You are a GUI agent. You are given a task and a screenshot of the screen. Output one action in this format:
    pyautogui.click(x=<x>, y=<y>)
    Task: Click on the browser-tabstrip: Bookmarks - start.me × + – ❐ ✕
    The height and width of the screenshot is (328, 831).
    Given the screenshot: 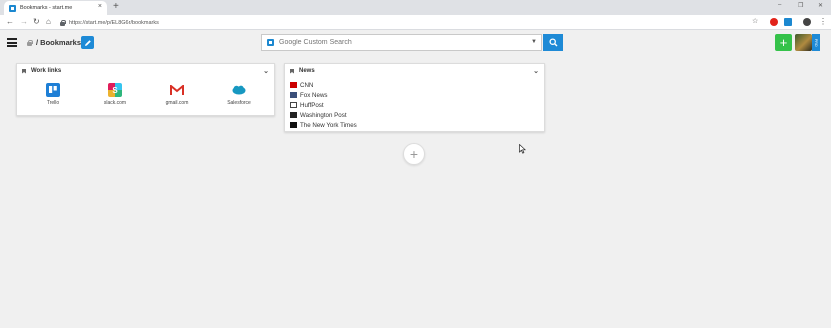 What is the action you would take?
    pyautogui.click(x=415, y=7)
    